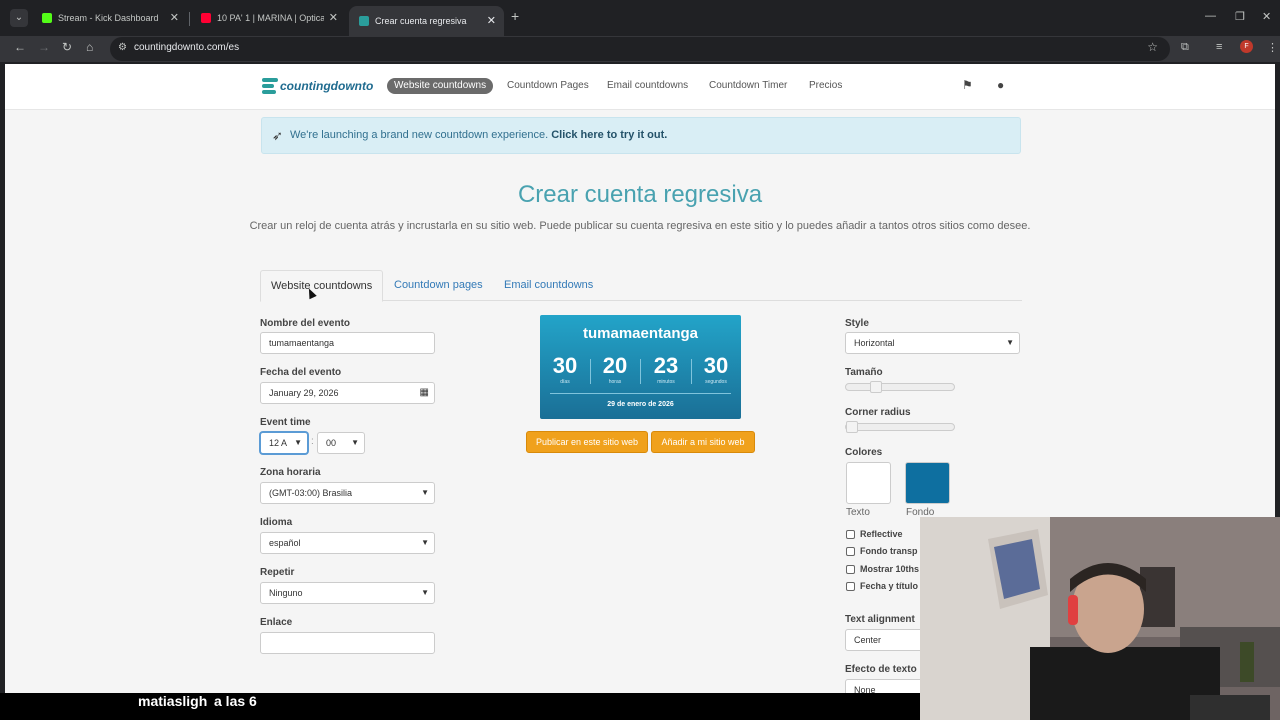 This screenshot has height=720, width=1280. Describe the element at coordinates (277, 572) in the screenshot. I see `repeat-label: Repetir` at that location.